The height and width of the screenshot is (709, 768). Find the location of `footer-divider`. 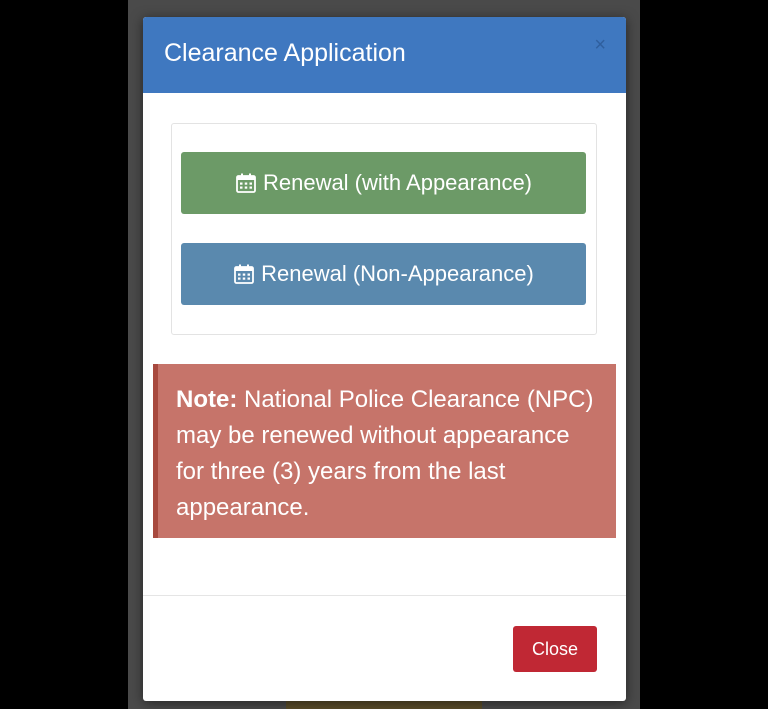

footer-divider is located at coordinates (384, 595).